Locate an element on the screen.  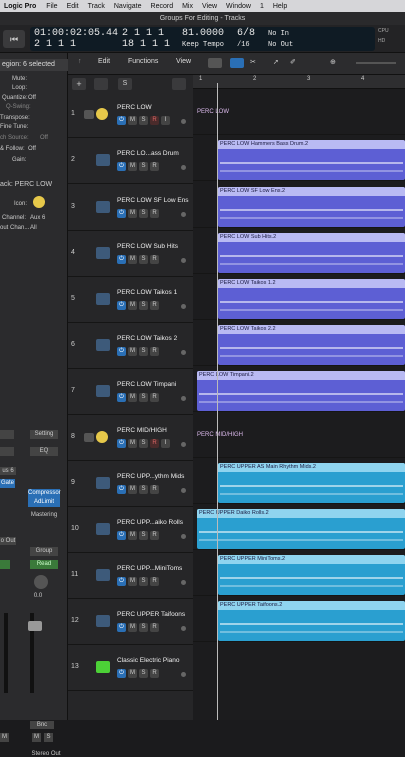
pan-knob is located at coordinates (41, 582).